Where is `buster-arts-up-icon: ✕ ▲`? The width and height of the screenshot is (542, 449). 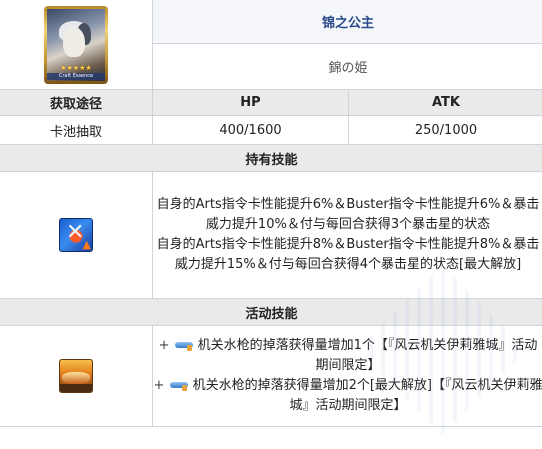 buster-arts-up-icon: ✕ ▲ is located at coordinates (76, 235).